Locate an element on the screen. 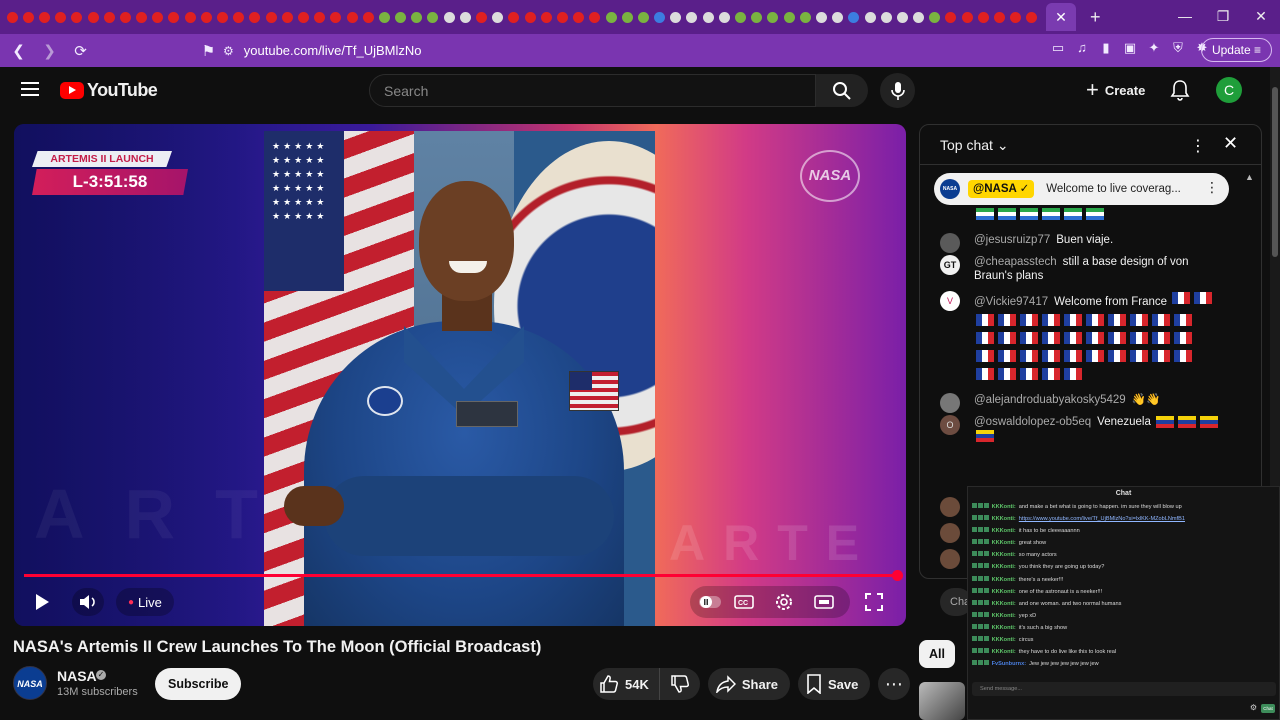  youtube-logo: YouTube is located at coordinates (109, 90).